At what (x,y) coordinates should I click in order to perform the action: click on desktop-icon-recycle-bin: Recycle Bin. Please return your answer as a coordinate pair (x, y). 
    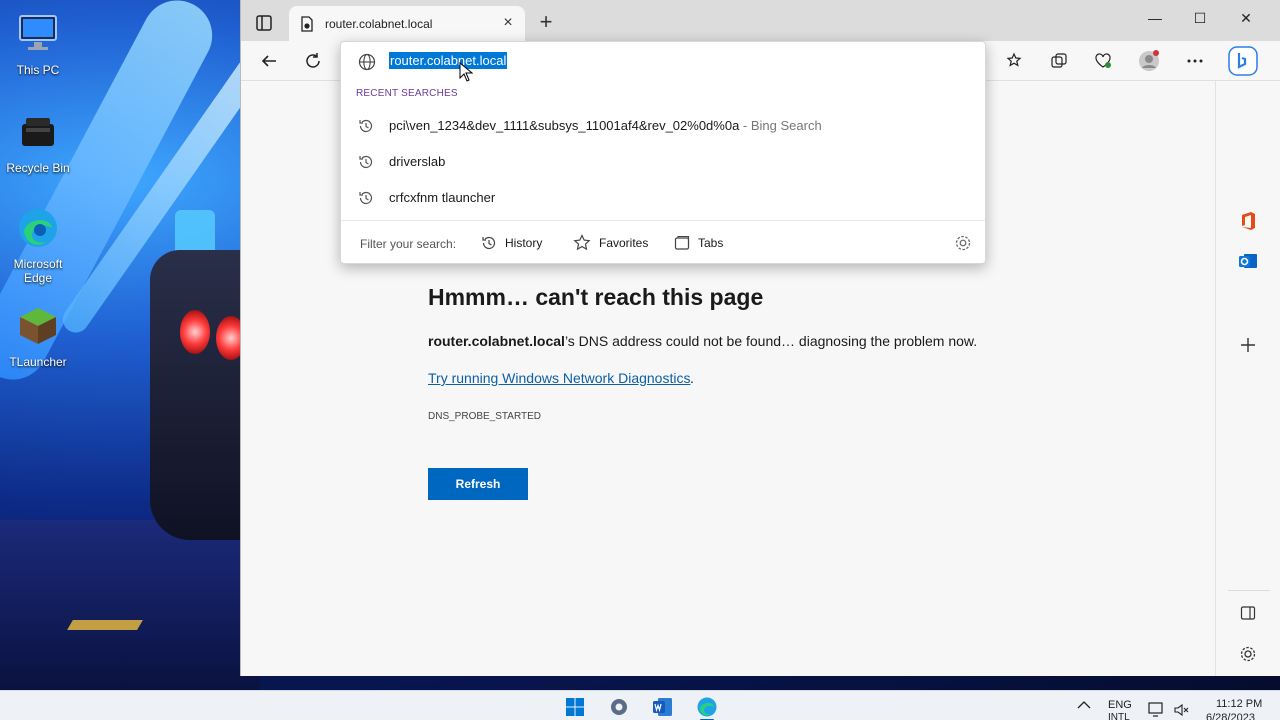
    Looking at the image, I should click on (38, 142).